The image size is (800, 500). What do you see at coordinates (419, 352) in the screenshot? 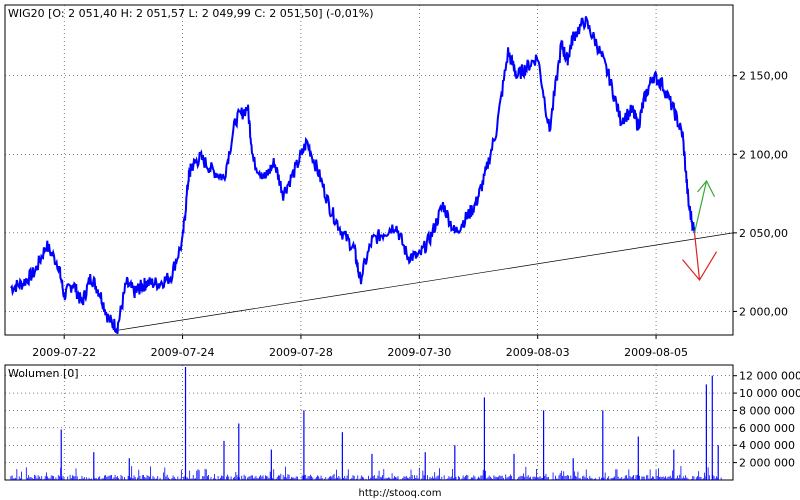
I see `date-tick-label: 2009-07-30` at bounding box center [419, 352].